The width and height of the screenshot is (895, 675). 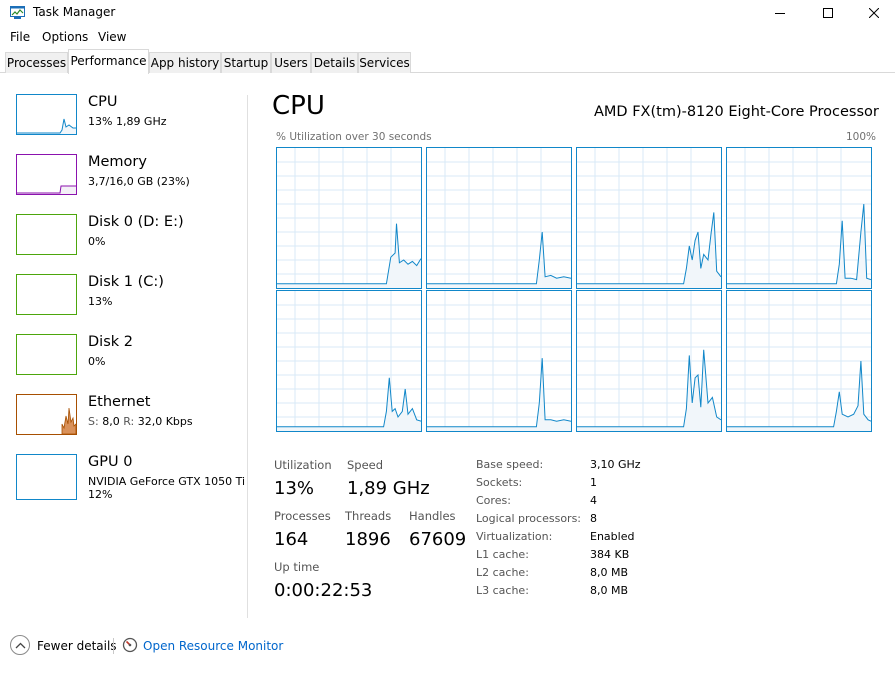 I want to click on resource-detail: 13%, so click(x=100, y=301).